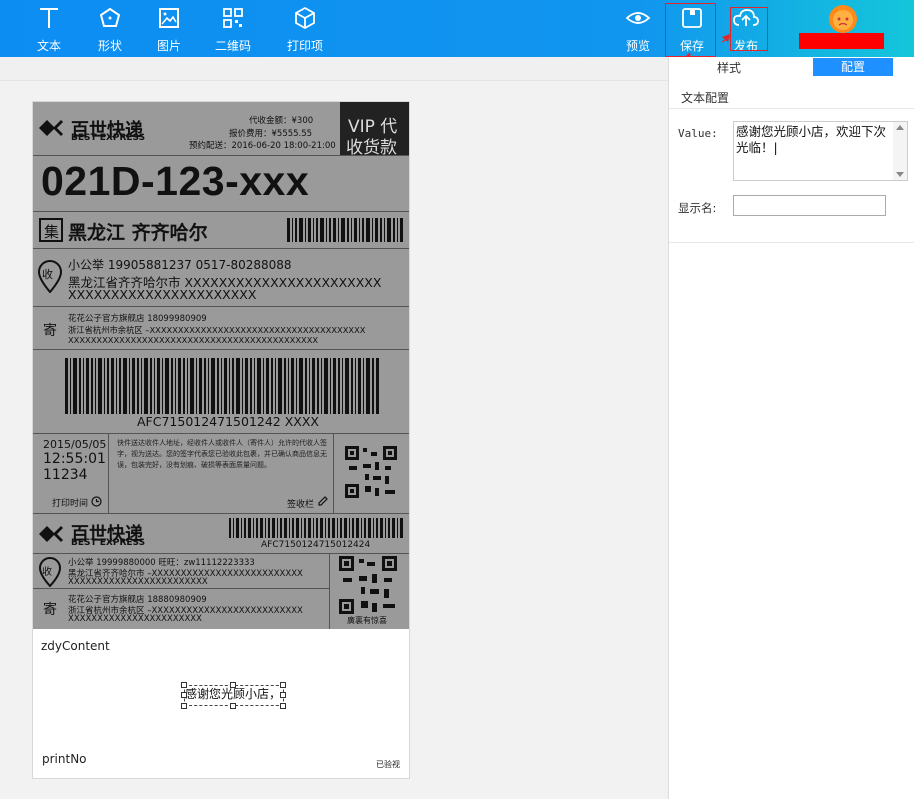 Image resolution: width=914 pixels, height=799 pixels. What do you see at coordinates (222, 386) in the screenshot?
I see `main-barcode` at bounding box center [222, 386].